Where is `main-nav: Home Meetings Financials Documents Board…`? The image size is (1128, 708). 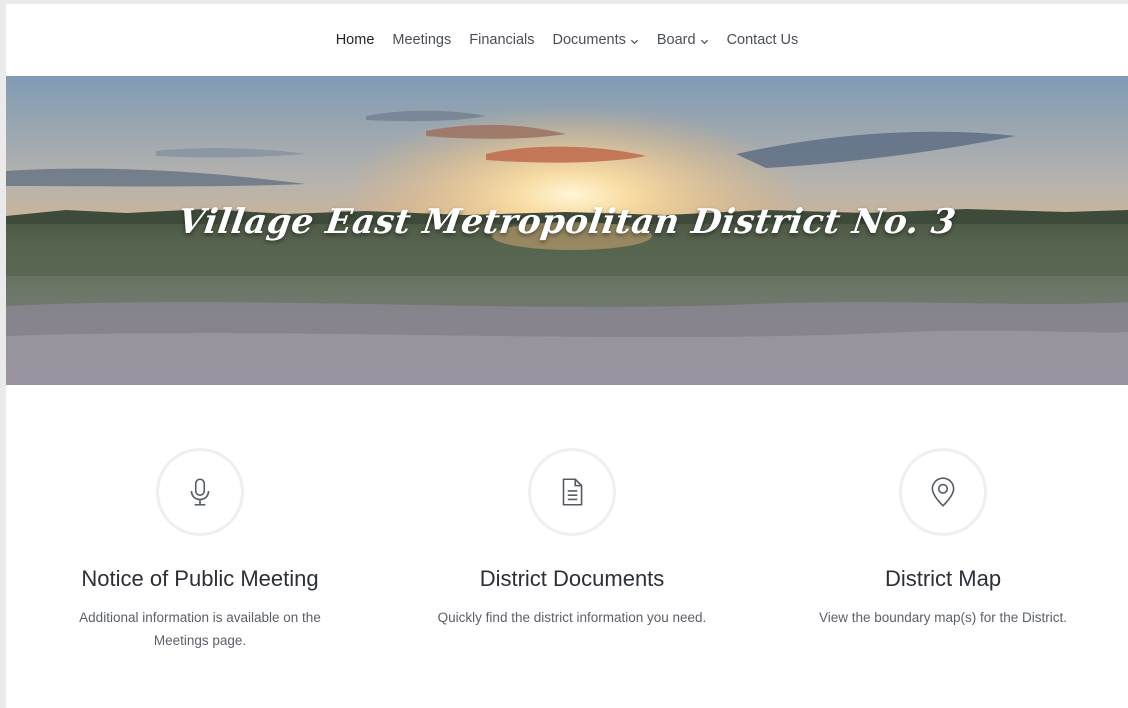 main-nav: Home Meetings Financials Documents Board… is located at coordinates (567, 40).